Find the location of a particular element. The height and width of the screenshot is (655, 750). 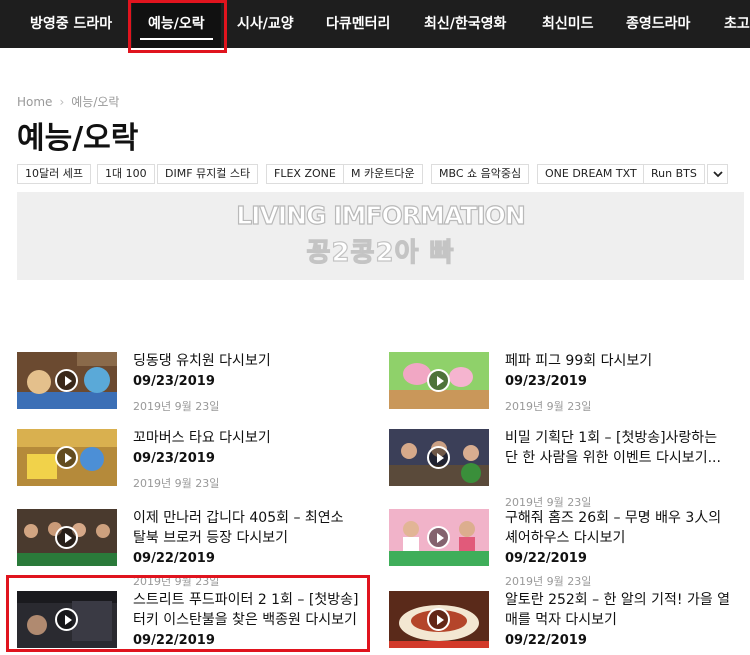

banner-subheading: 꽁2콩2아 빠 is located at coordinates (380, 252).